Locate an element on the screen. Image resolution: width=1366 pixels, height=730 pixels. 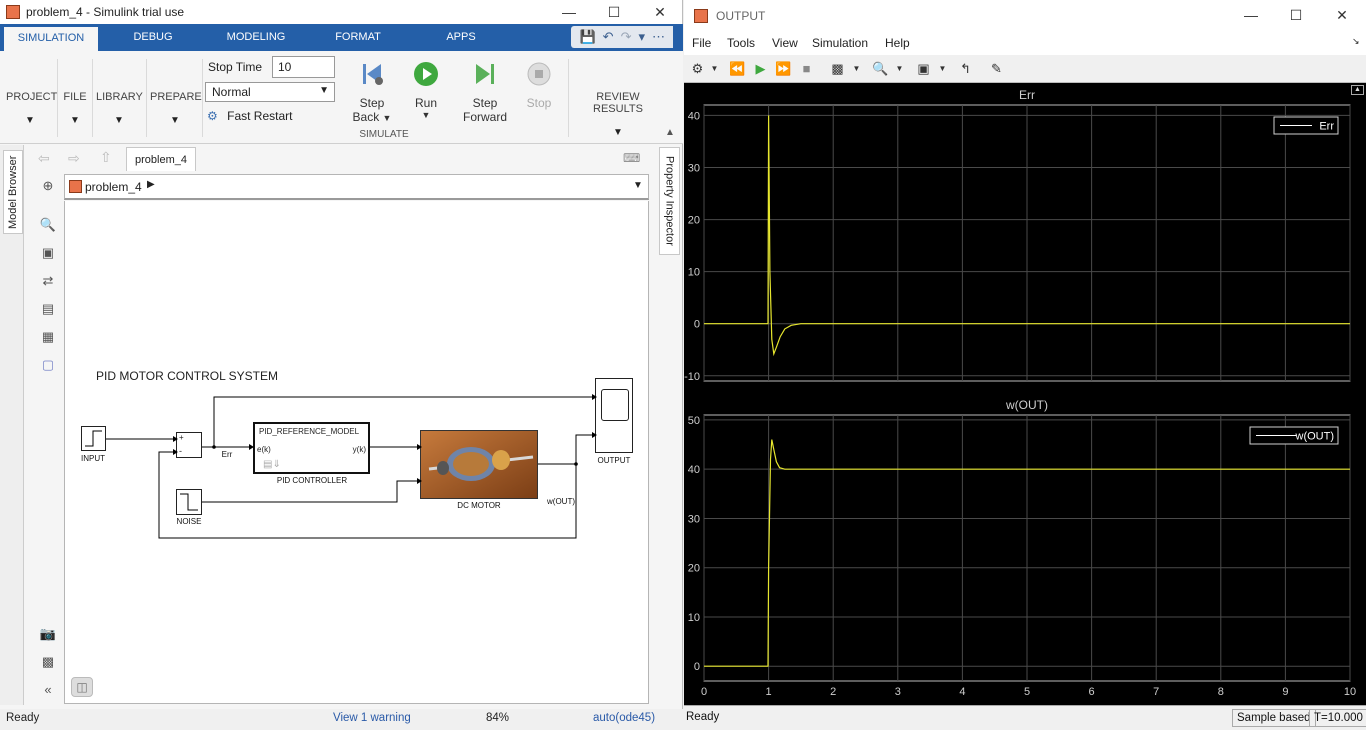
tab-simulation: SIMULATION is located at coordinates (51, 37).